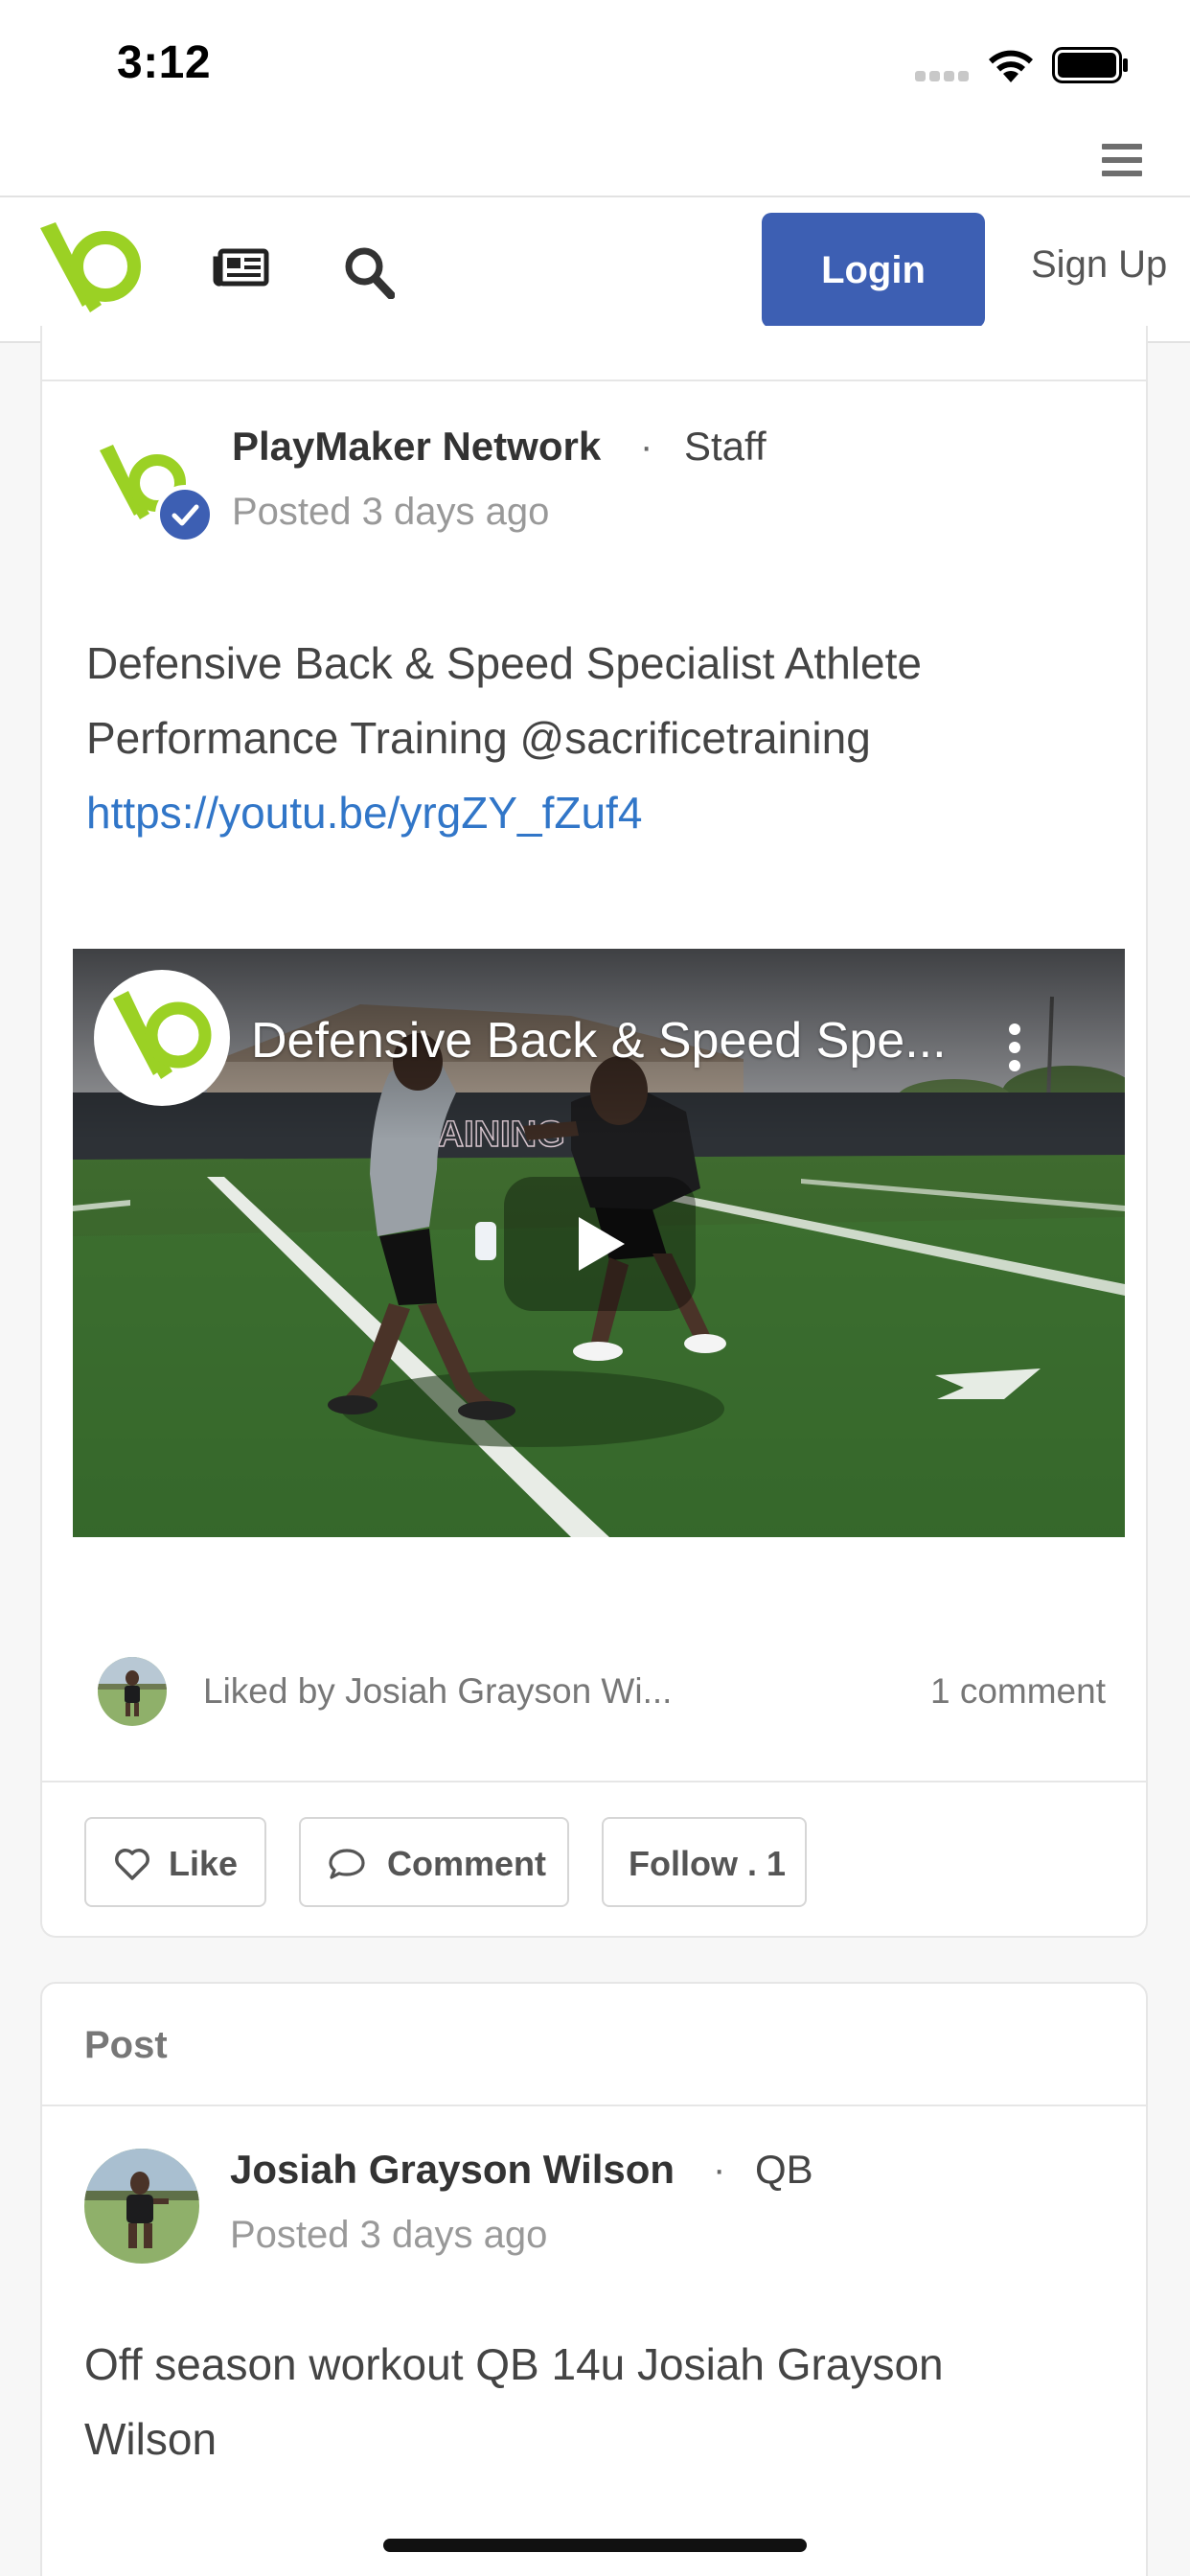 Image resolution: width=1190 pixels, height=2576 pixels. What do you see at coordinates (242, 268) in the screenshot?
I see `newspaper-icon` at bounding box center [242, 268].